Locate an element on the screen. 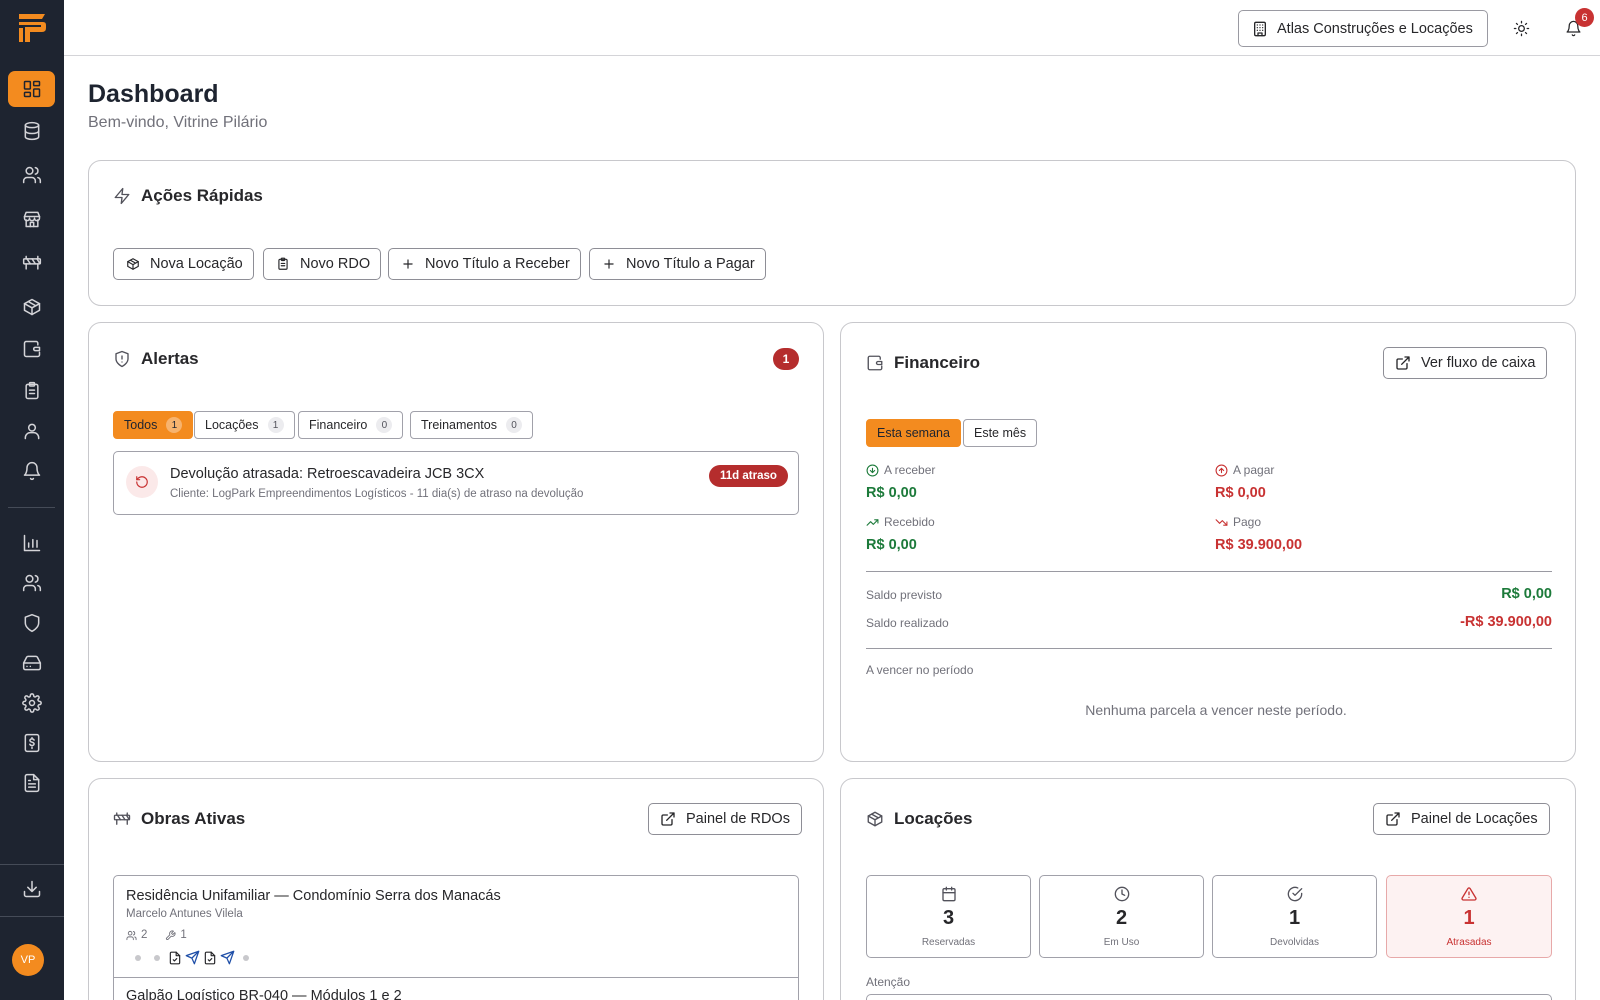  gear-icon is located at coordinates (31, 703).